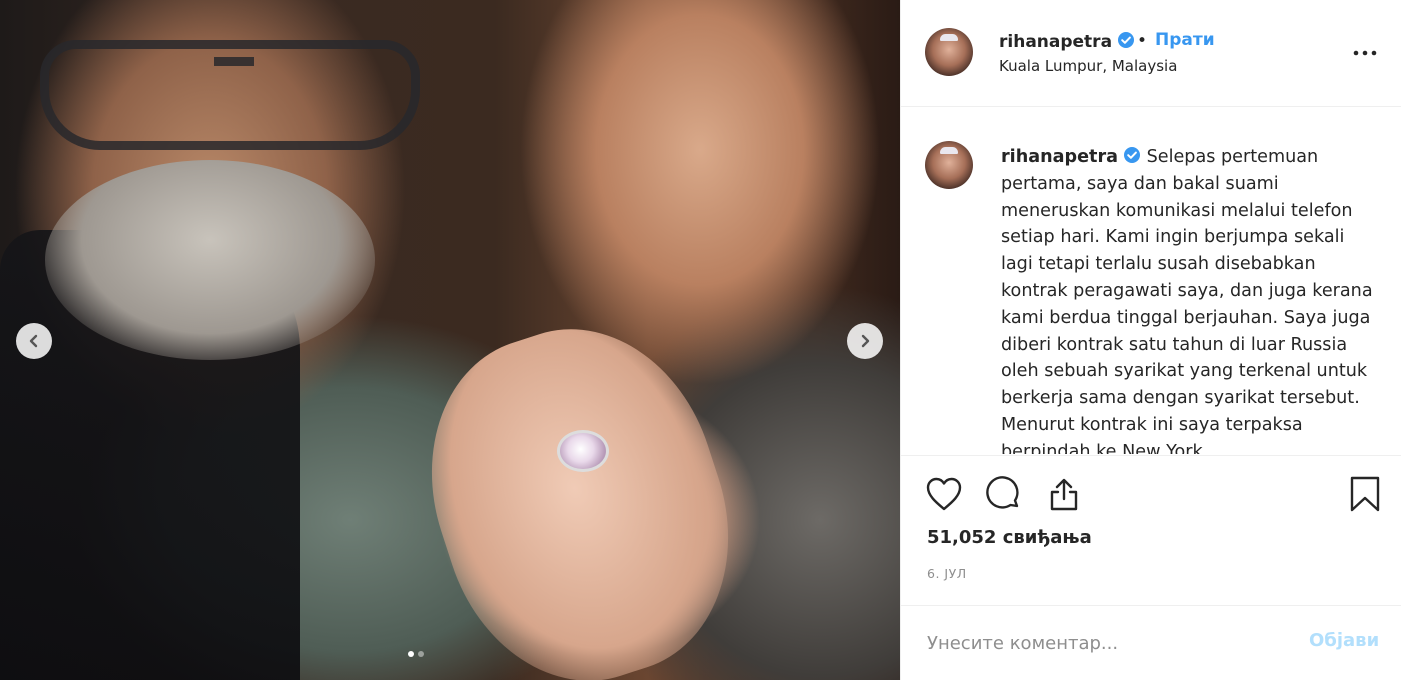 This screenshot has width=1401, height=681. I want to click on follow-button: Прати, so click(1185, 40).